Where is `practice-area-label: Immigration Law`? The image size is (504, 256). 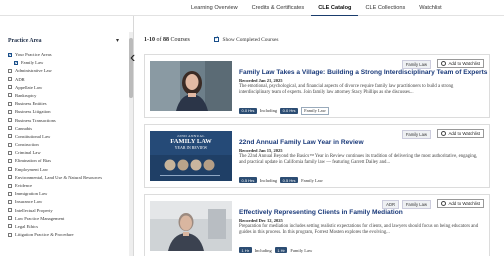
practice-area-label: Immigration Law is located at coordinates (31, 194).